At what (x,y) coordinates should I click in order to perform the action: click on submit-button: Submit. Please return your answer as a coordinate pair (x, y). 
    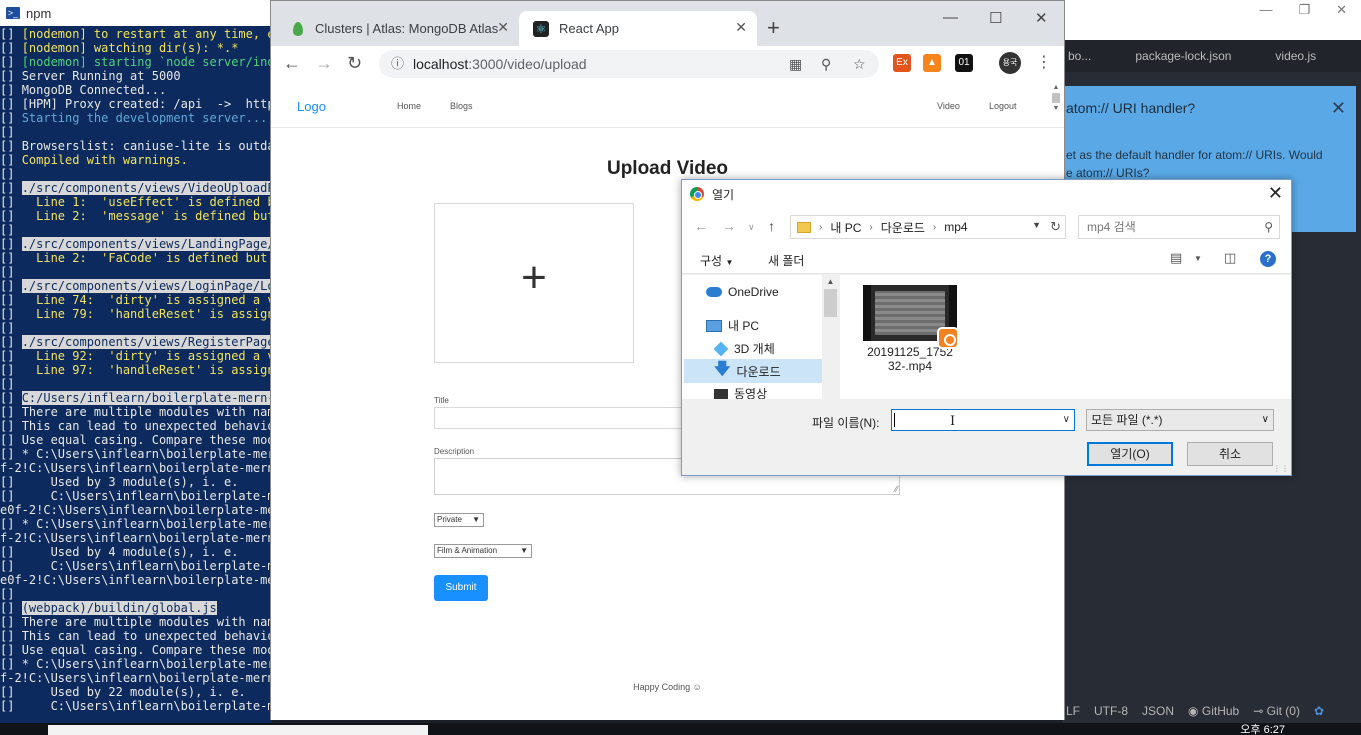
    Looking at the image, I should click on (461, 588).